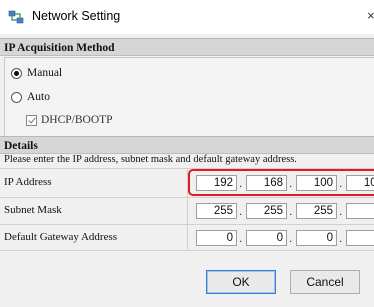 This screenshot has height=307, width=374. What do you see at coordinates (316, 238) in the screenshot?
I see `default-gateway-octet-3: 0` at bounding box center [316, 238].